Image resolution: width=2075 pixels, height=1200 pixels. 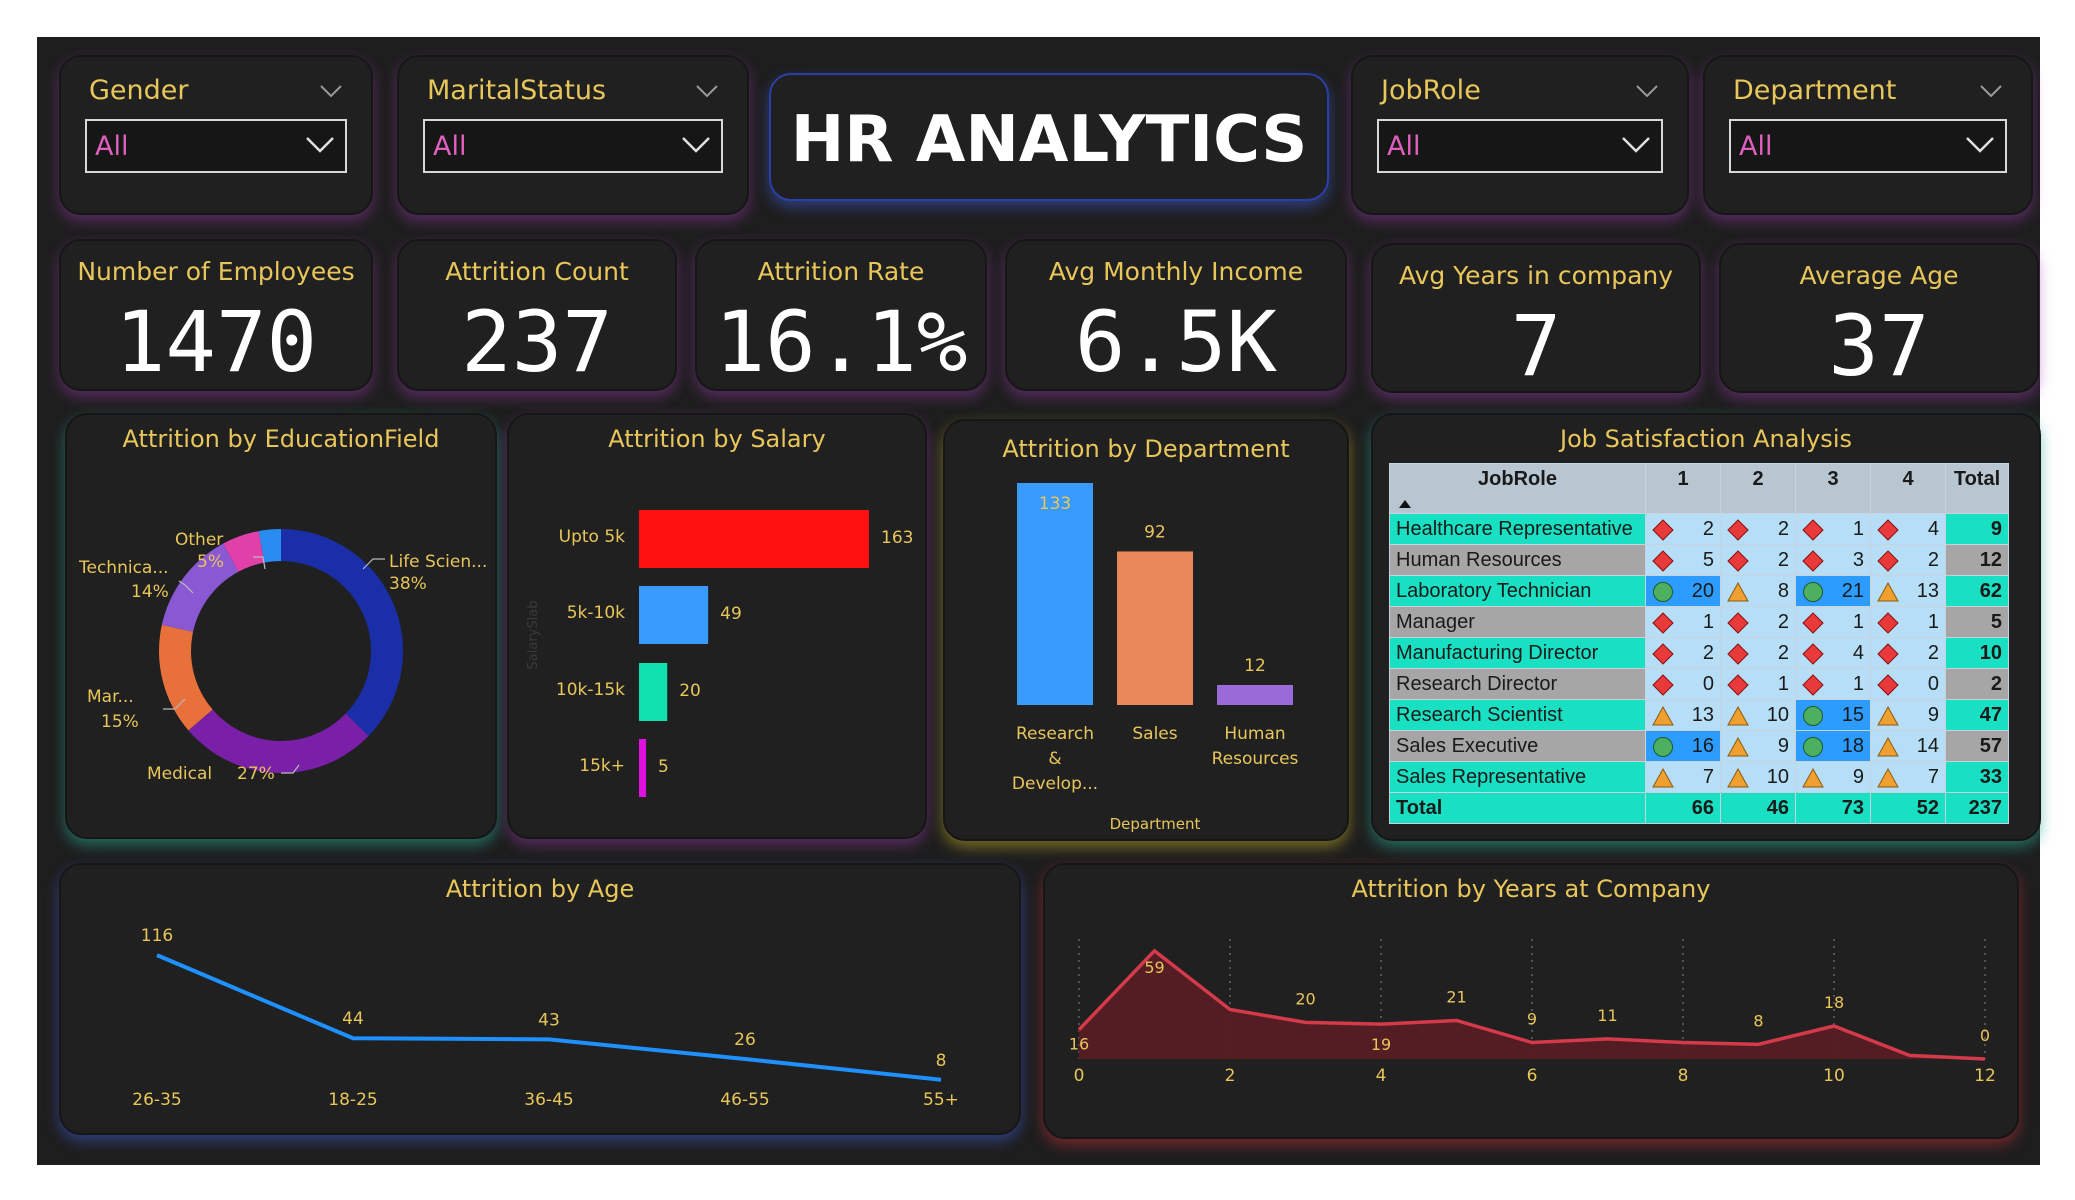 I want to click on data-label: 20, so click(x=1305, y=998).